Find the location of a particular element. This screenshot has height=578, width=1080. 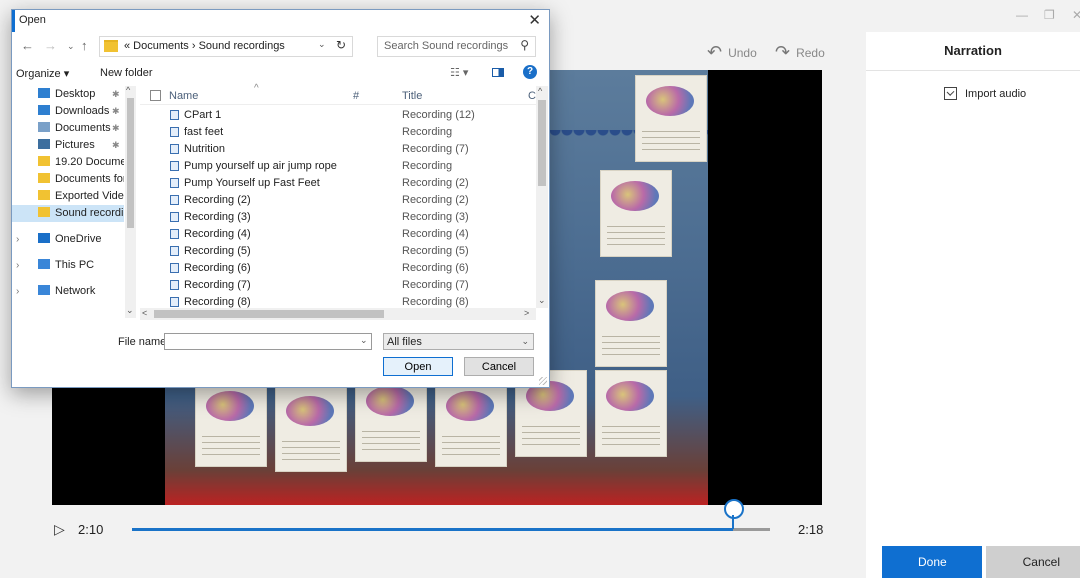

scroll-right-icon: > is located at coordinates (526, 313).